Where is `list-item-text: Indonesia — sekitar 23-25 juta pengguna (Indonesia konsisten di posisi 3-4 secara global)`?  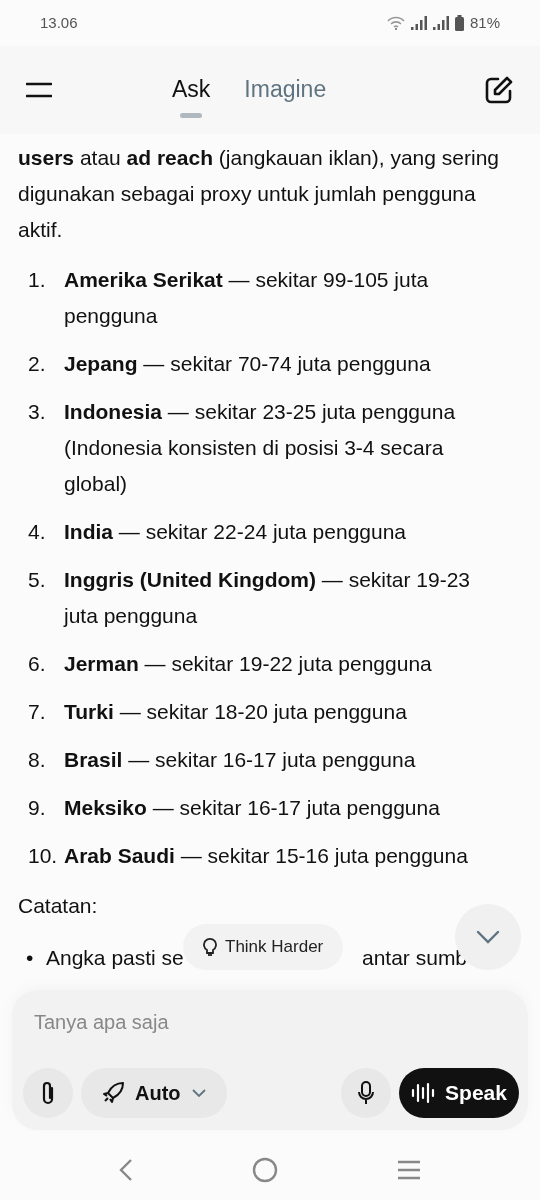
list-item-text: Indonesia — sekitar 23-25 juta pengguna (Indonesia konsisten di posisi 3-4 secara global) is located at coordinates (260, 448).